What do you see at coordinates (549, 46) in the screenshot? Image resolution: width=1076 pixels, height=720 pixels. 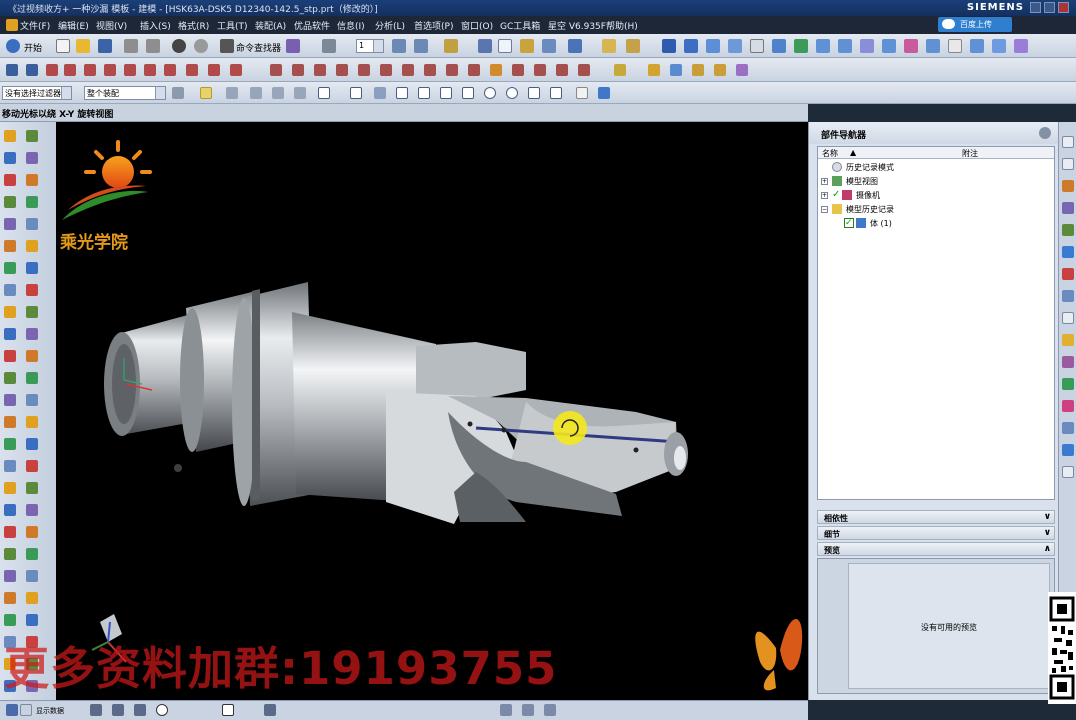 I see `hide-icon` at bounding box center [549, 46].